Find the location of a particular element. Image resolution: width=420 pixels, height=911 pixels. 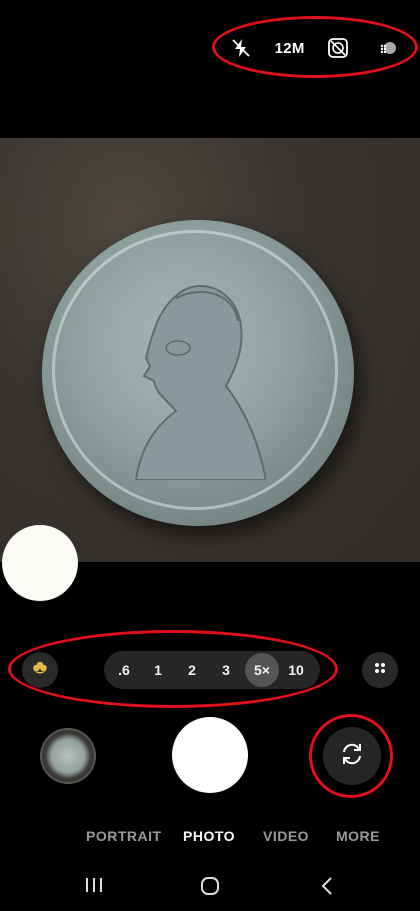

more-options-button is located at coordinates (380, 670).